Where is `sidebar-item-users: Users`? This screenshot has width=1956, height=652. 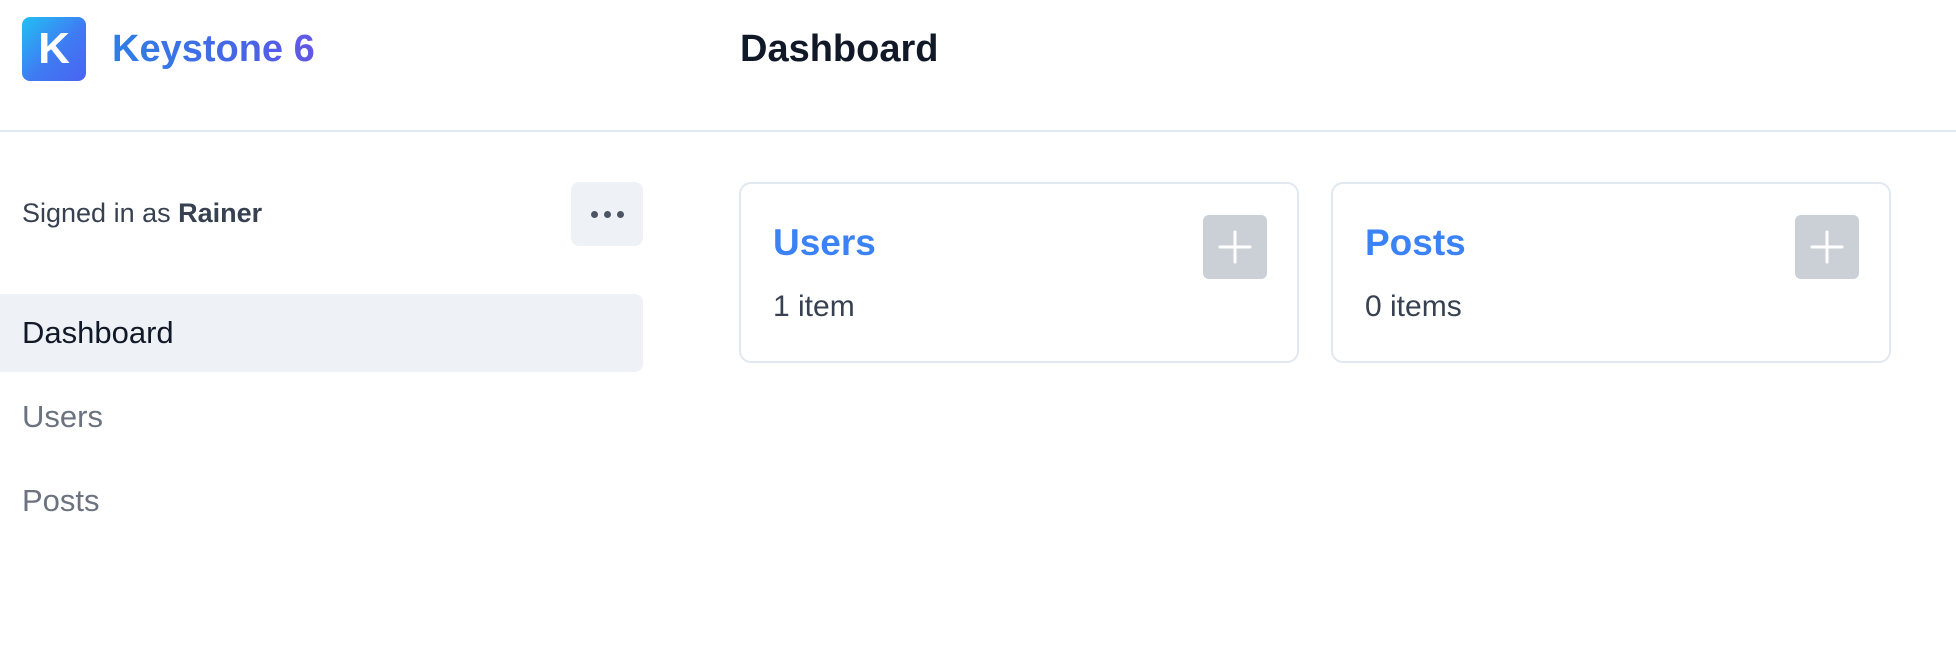
sidebar-item-users: Users is located at coordinates (321, 417).